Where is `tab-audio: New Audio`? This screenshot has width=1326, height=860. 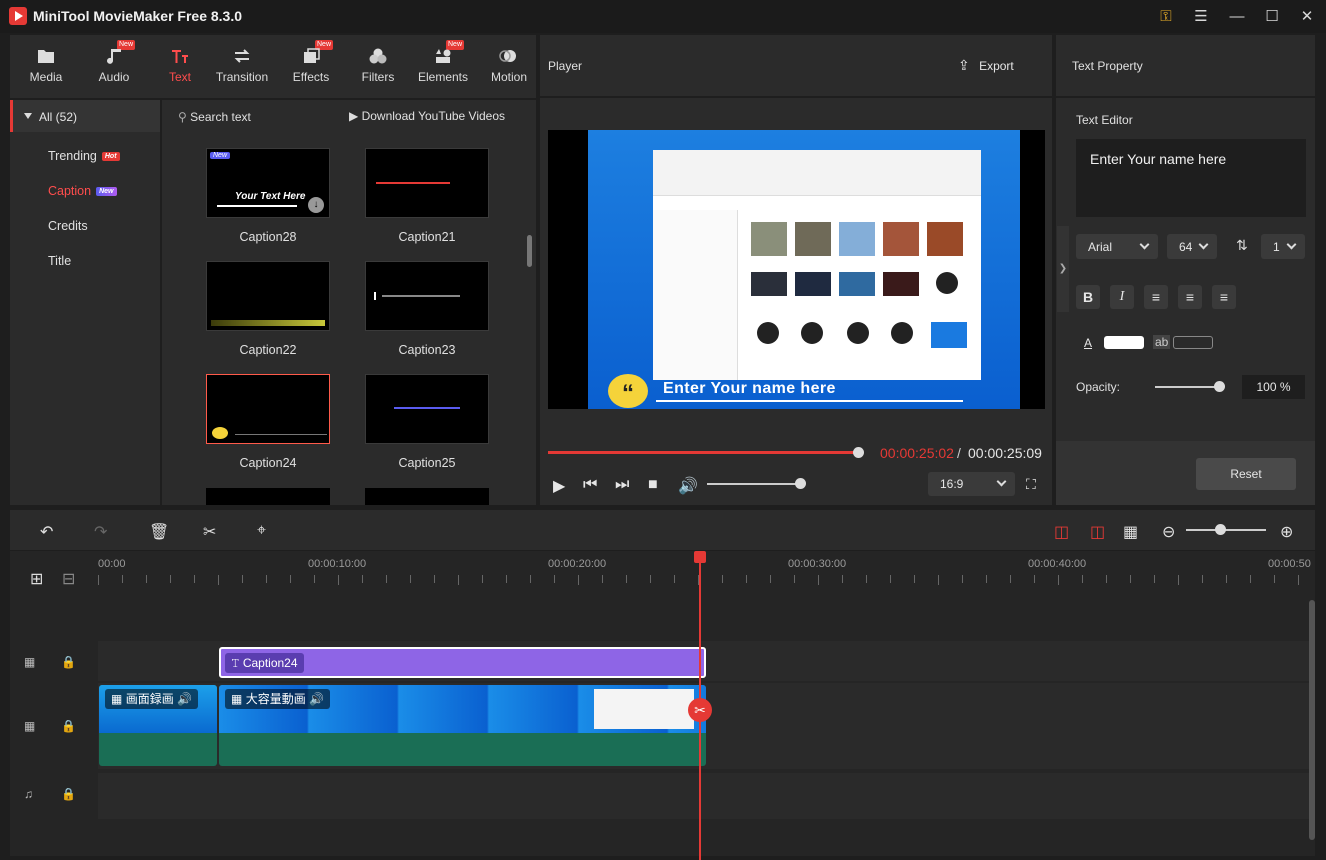
tab-audio: New Audio is located at coordinates (114, 66).